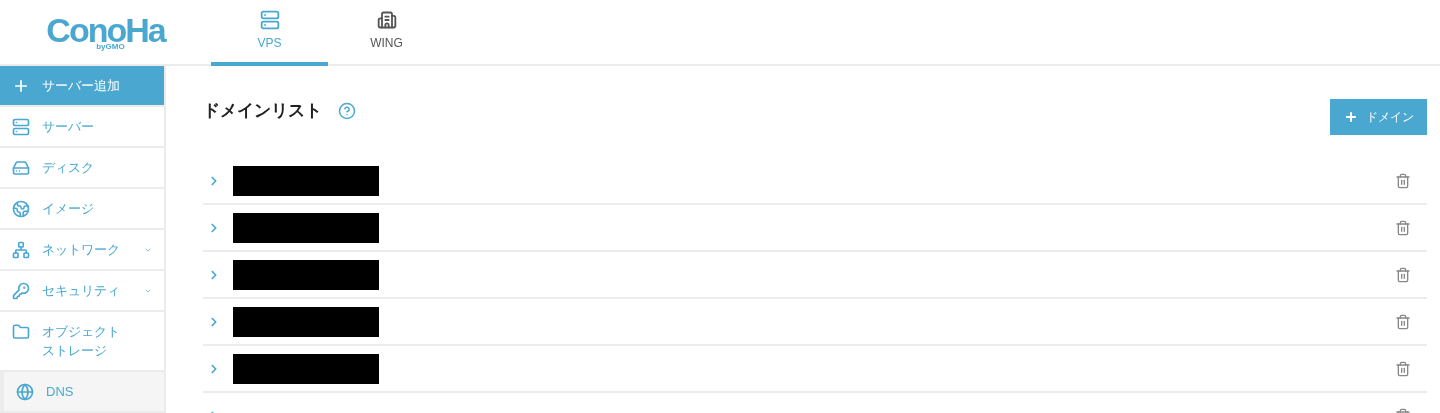  I want to click on add-domain-button: ドメイン, so click(1378, 117).